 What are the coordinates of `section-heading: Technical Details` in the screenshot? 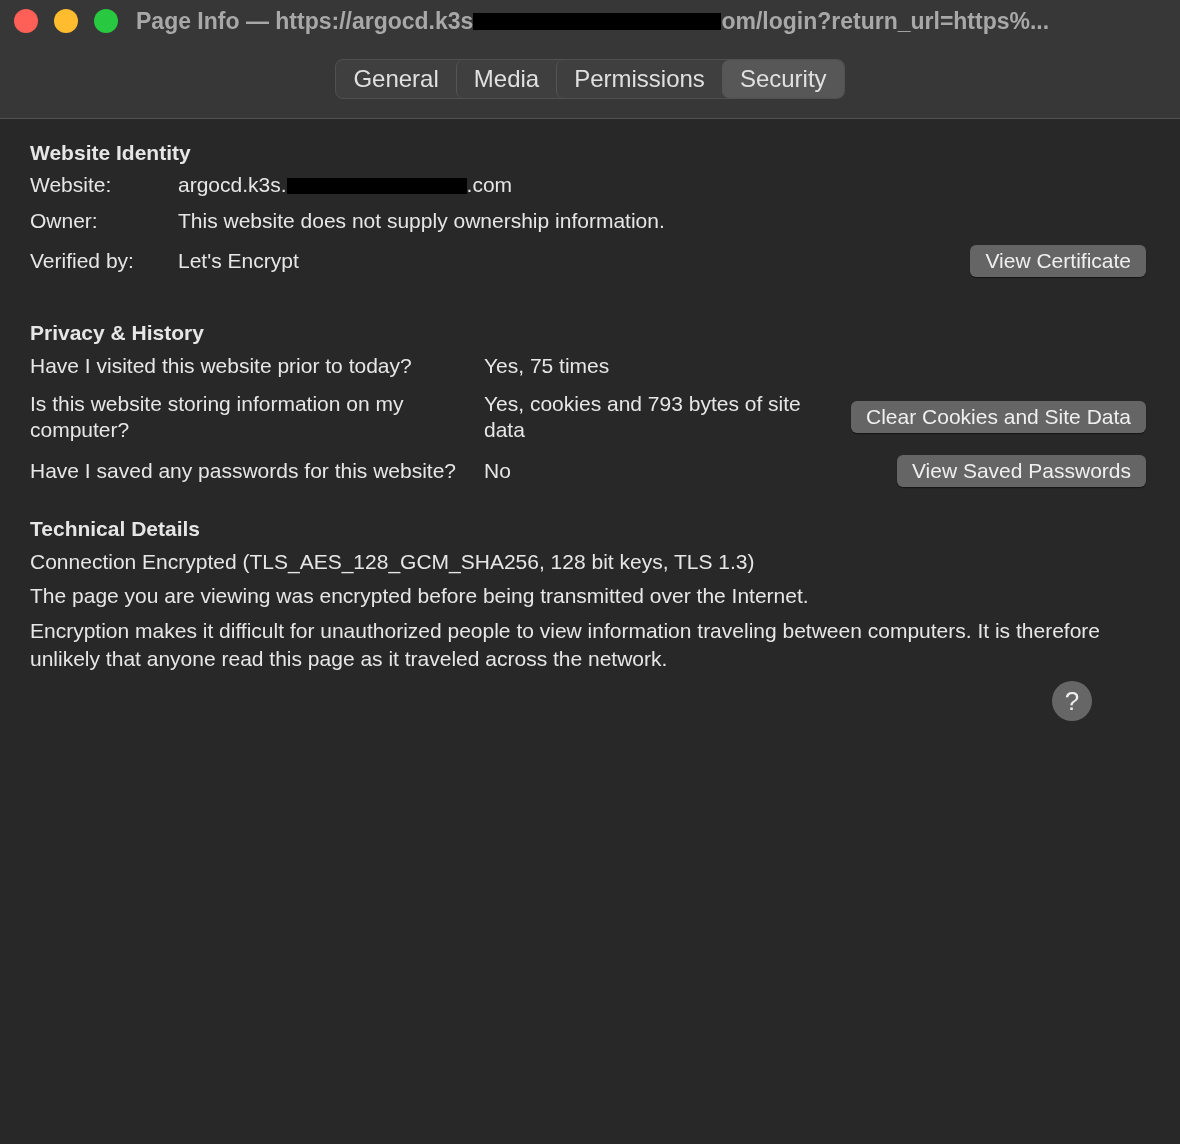 It's located at (115, 529).